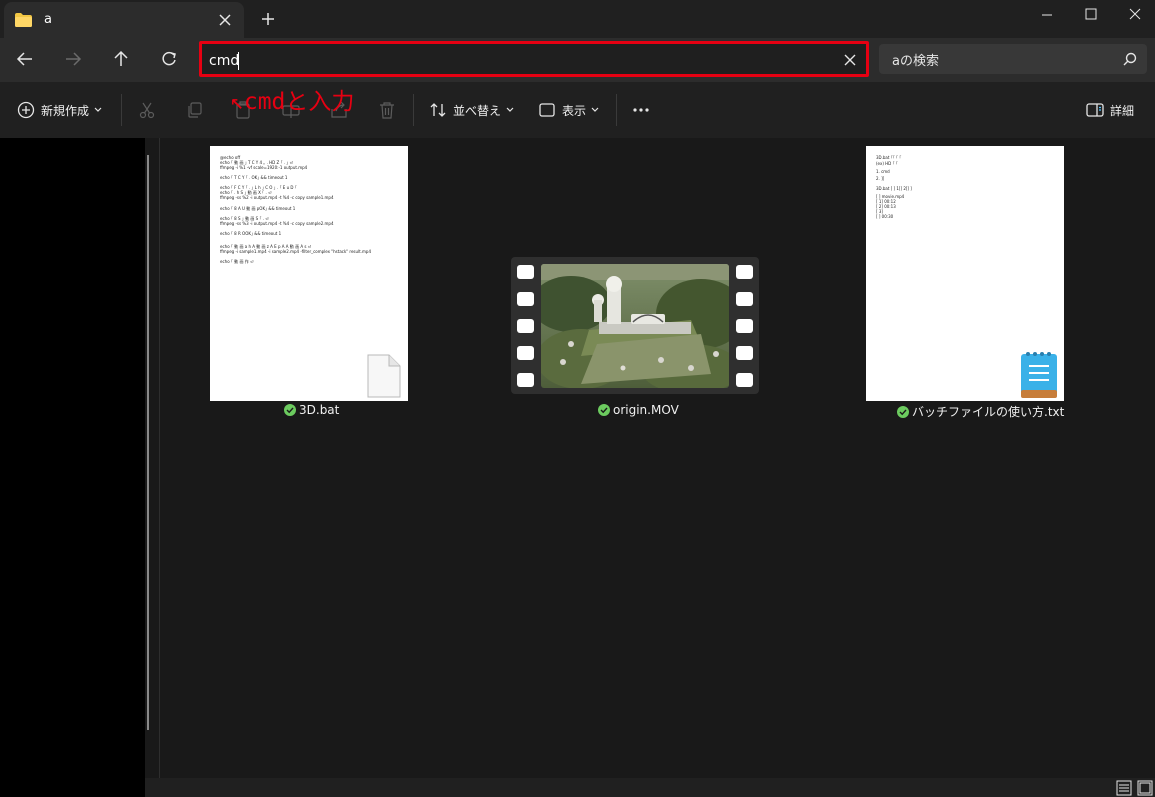 The image size is (1155, 797). Describe the element at coordinates (73, 59) in the screenshot. I see `forward-arrow-icon` at that location.